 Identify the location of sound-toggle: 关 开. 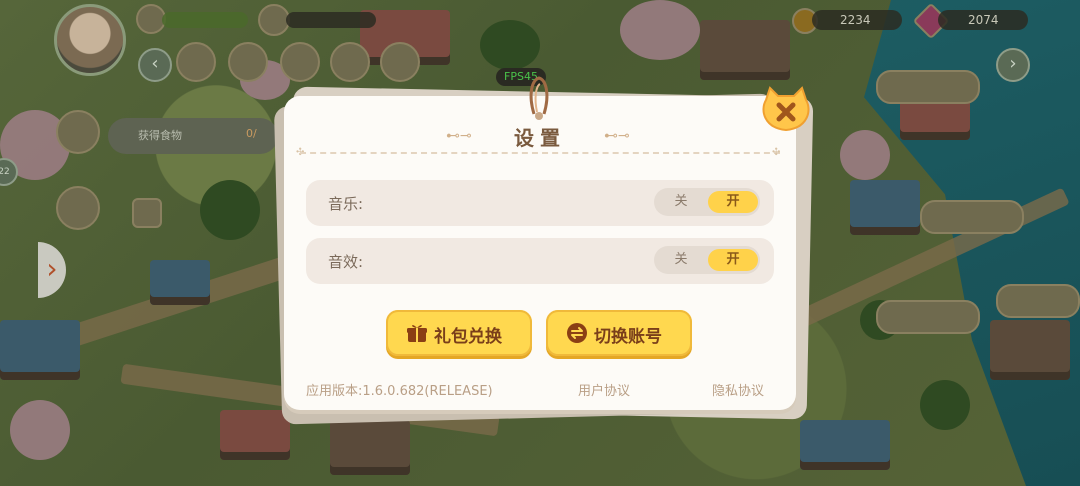
(707, 260).